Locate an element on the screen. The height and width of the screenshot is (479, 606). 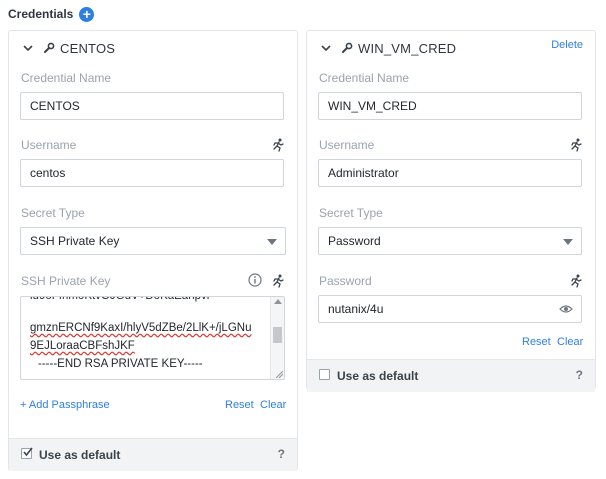
add-credential-button: + is located at coordinates (87, 14).